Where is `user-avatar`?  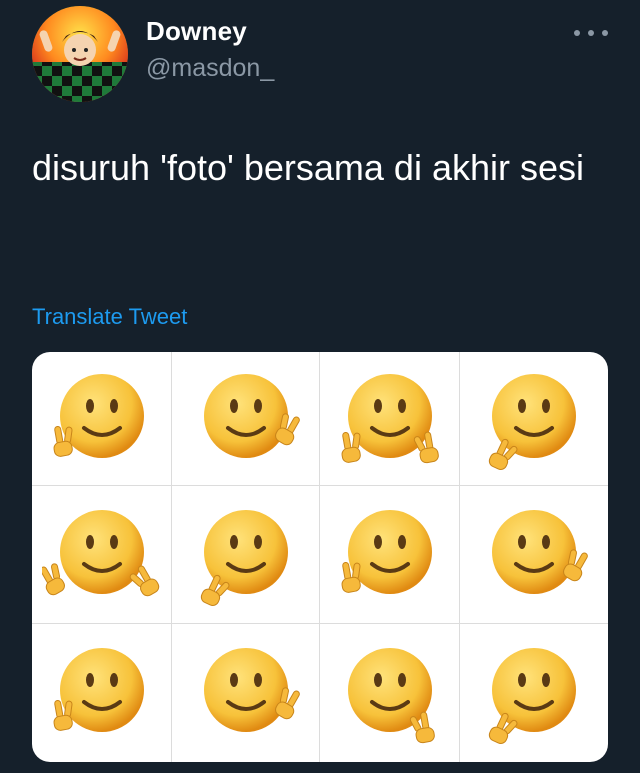
user-avatar is located at coordinates (80, 54).